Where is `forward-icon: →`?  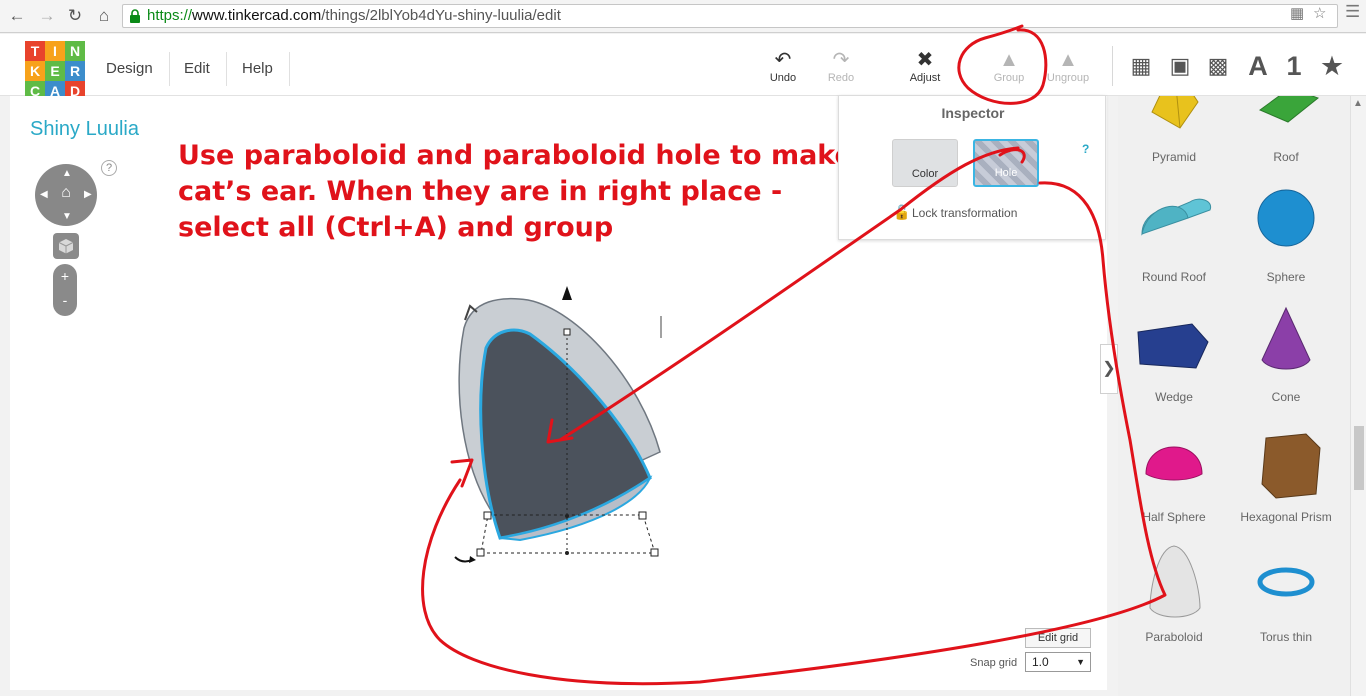
forward-icon: → is located at coordinates (47, 16).